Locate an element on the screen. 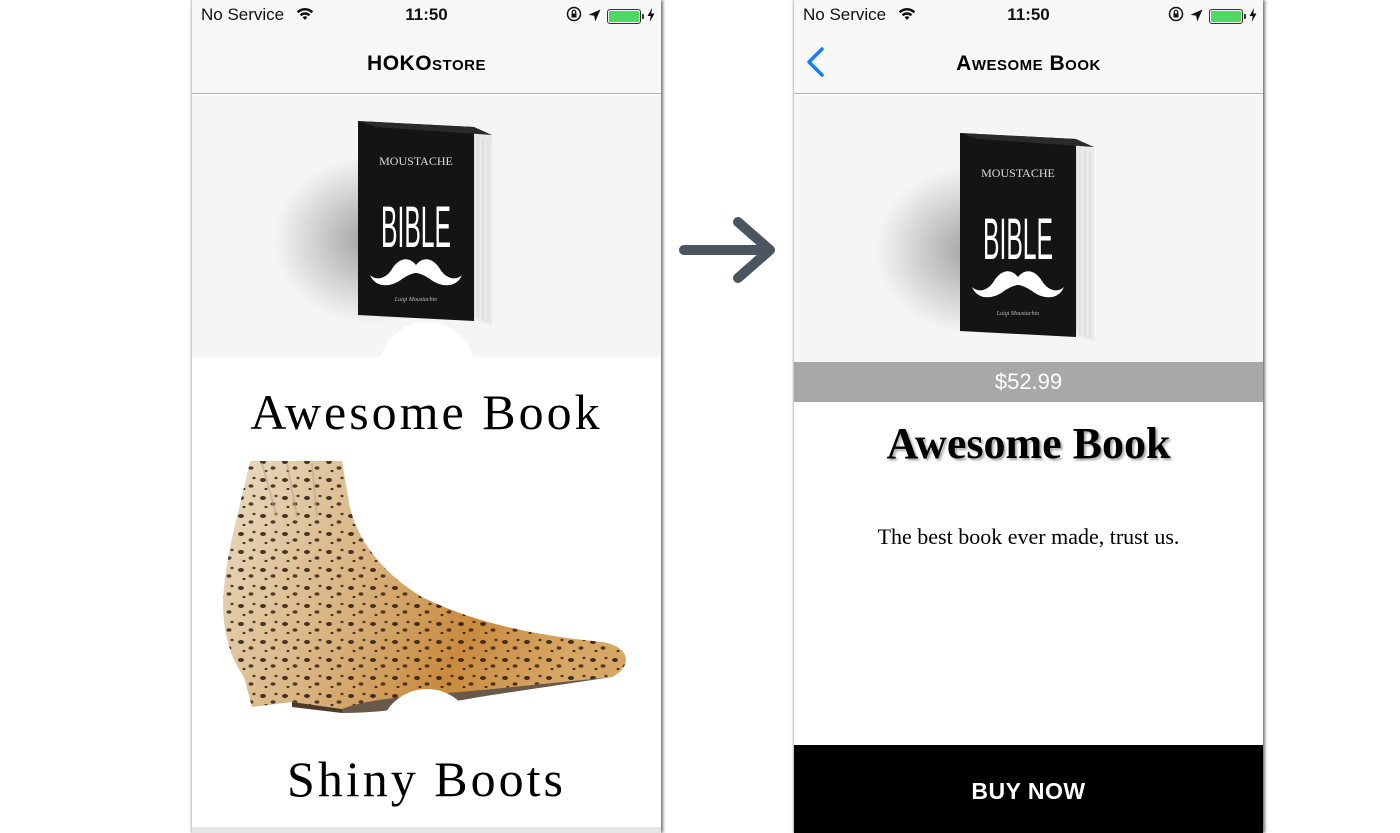 Image resolution: width=1400 pixels, height=833 pixels. boots-product-image is located at coordinates (426, 591).